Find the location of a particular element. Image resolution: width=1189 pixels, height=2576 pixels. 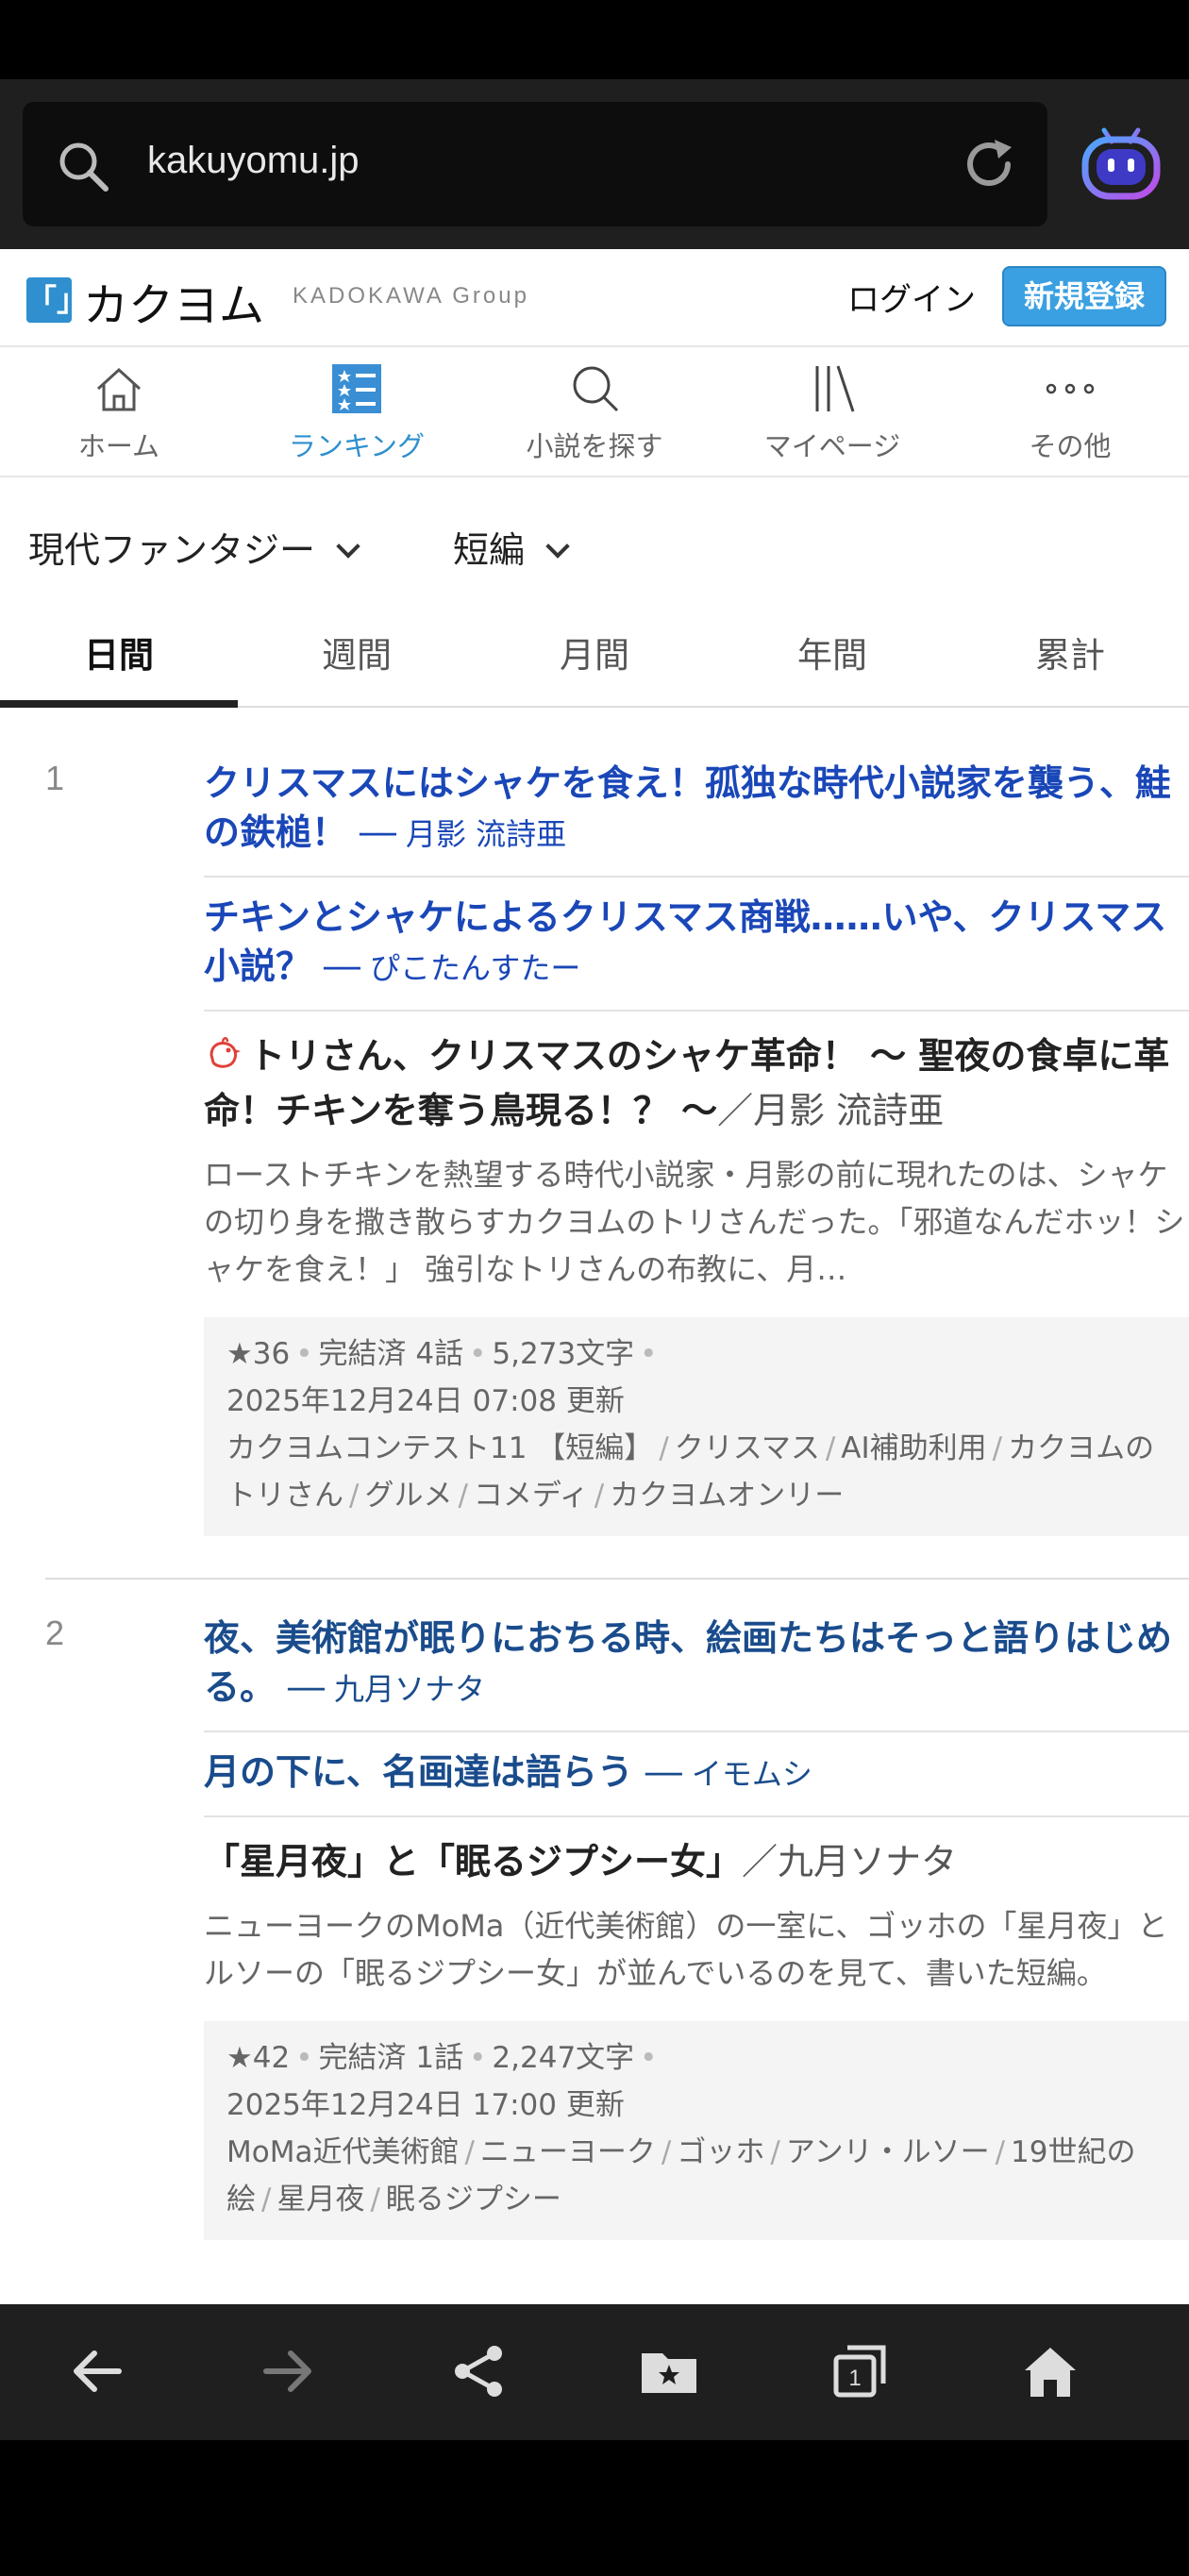

ranking-icon is located at coordinates (357, 388).